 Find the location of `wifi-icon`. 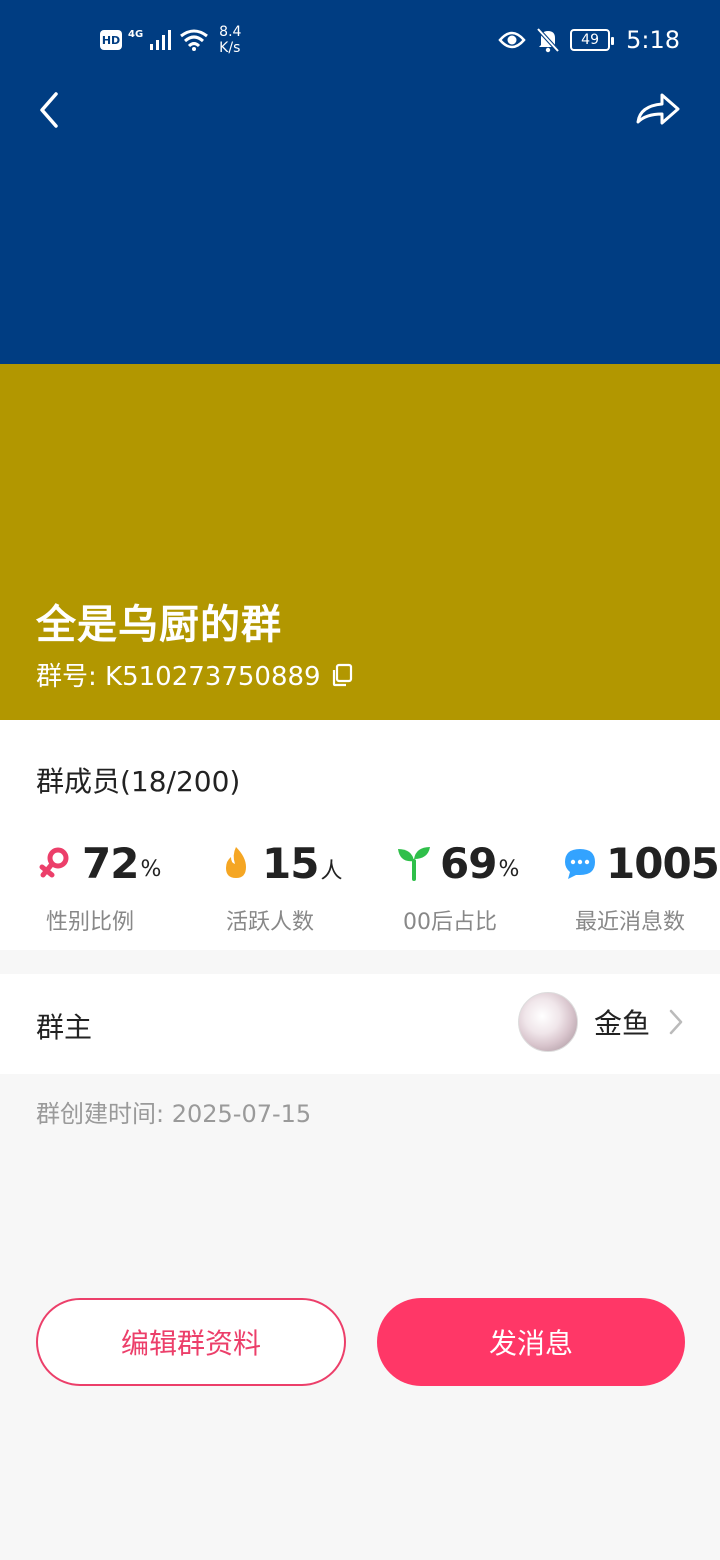

wifi-icon is located at coordinates (194, 40).